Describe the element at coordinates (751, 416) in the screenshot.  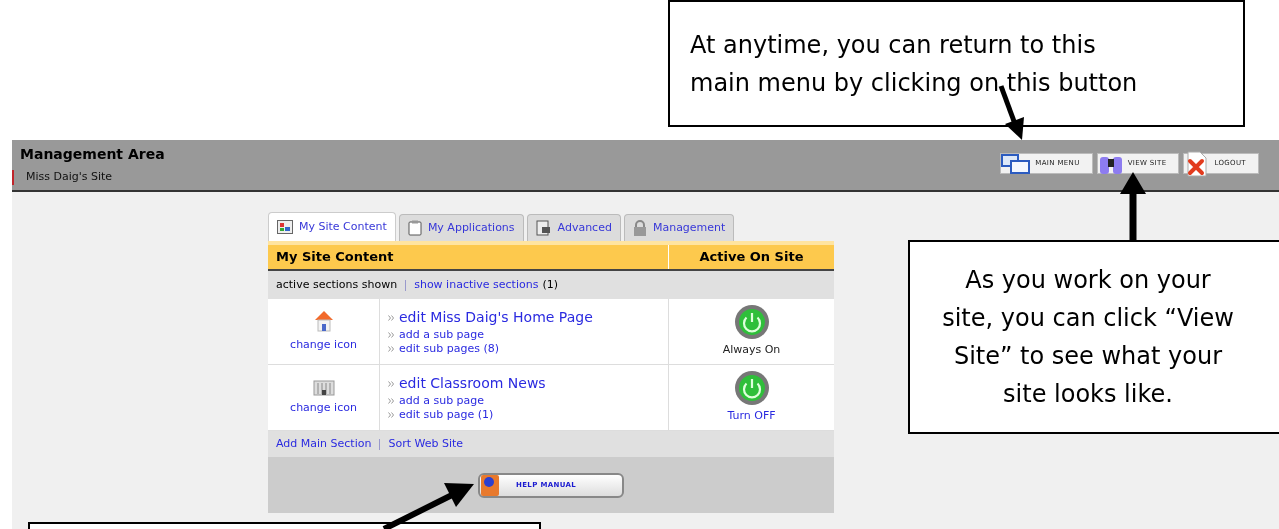
I see `turn-off-link: Turn OFF` at that location.